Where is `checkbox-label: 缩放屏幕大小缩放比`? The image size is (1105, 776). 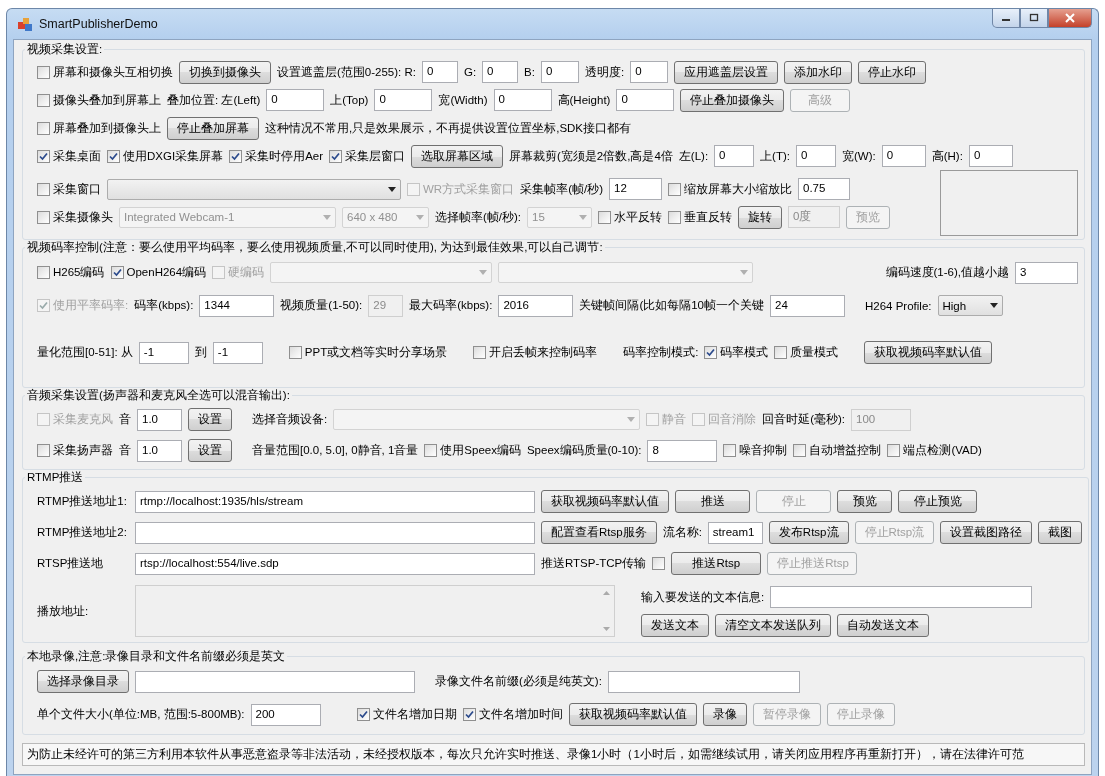 checkbox-label: 缩放屏幕大小缩放比 is located at coordinates (738, 189).